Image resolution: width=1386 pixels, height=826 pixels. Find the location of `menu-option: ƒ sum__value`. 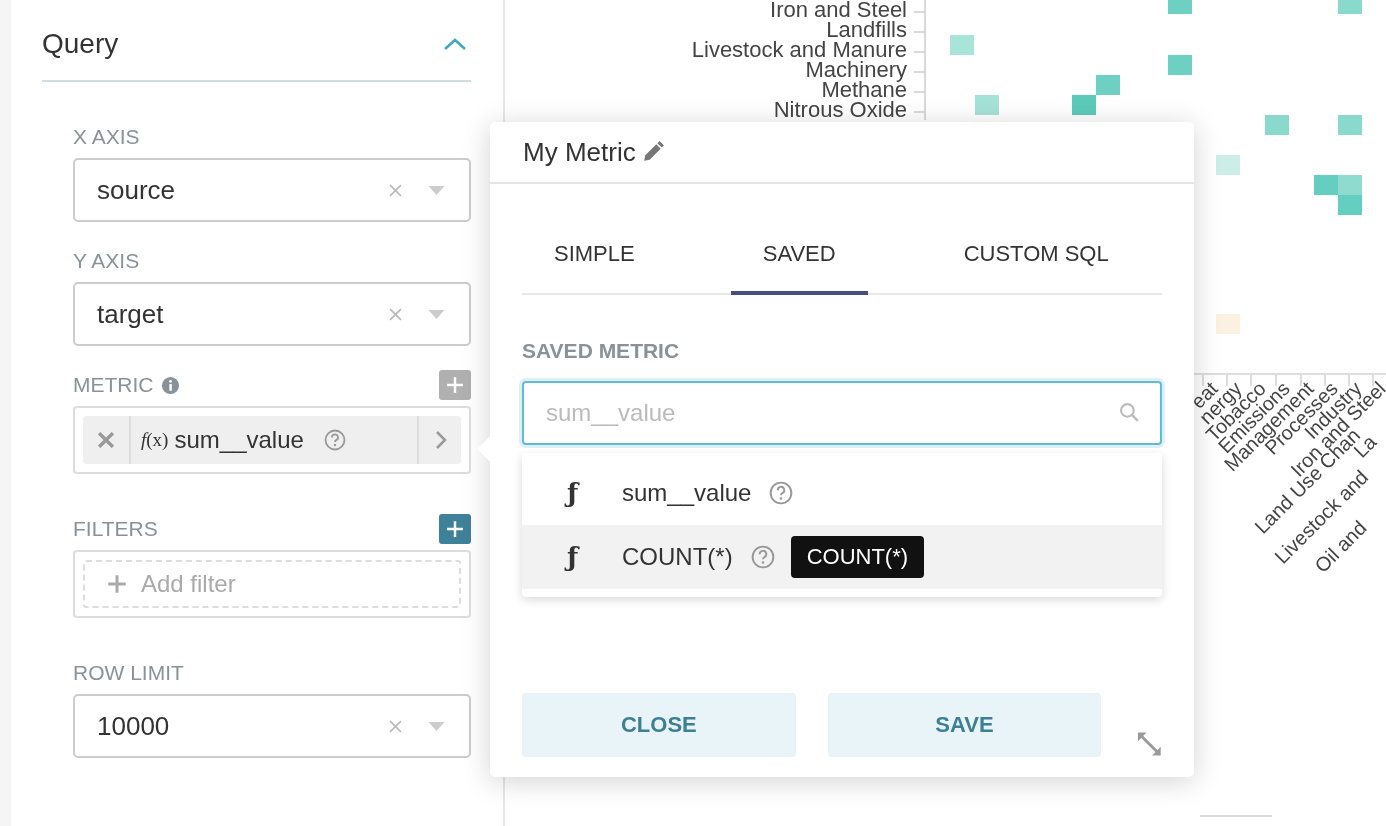

menu-option: ƒ sum__value is located at coordinates (842, 493).